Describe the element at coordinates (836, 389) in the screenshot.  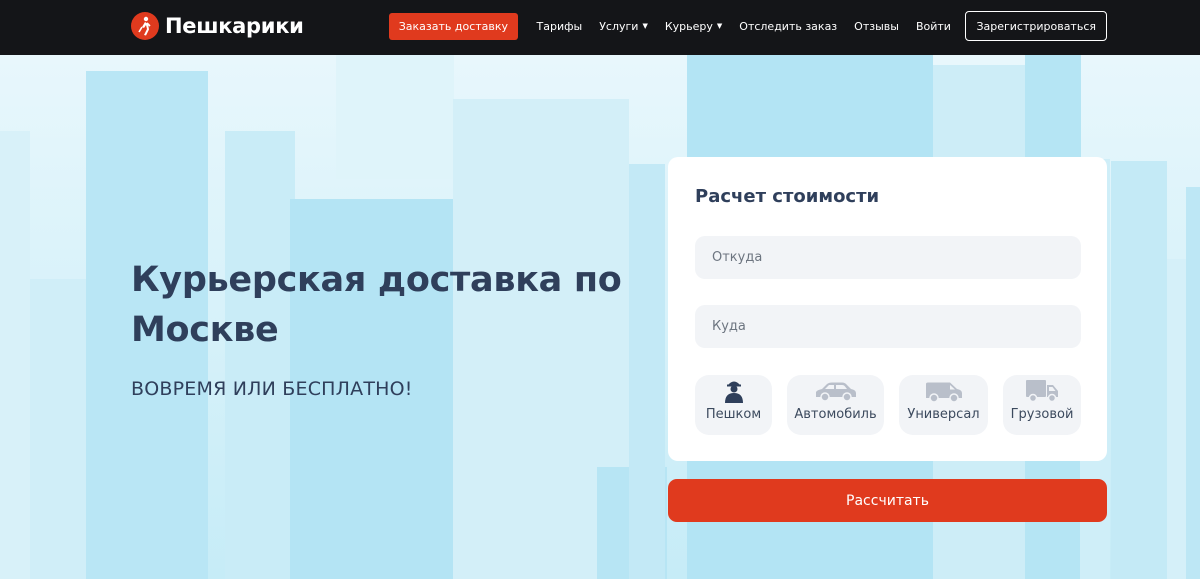
I see `car-icon` at that location.